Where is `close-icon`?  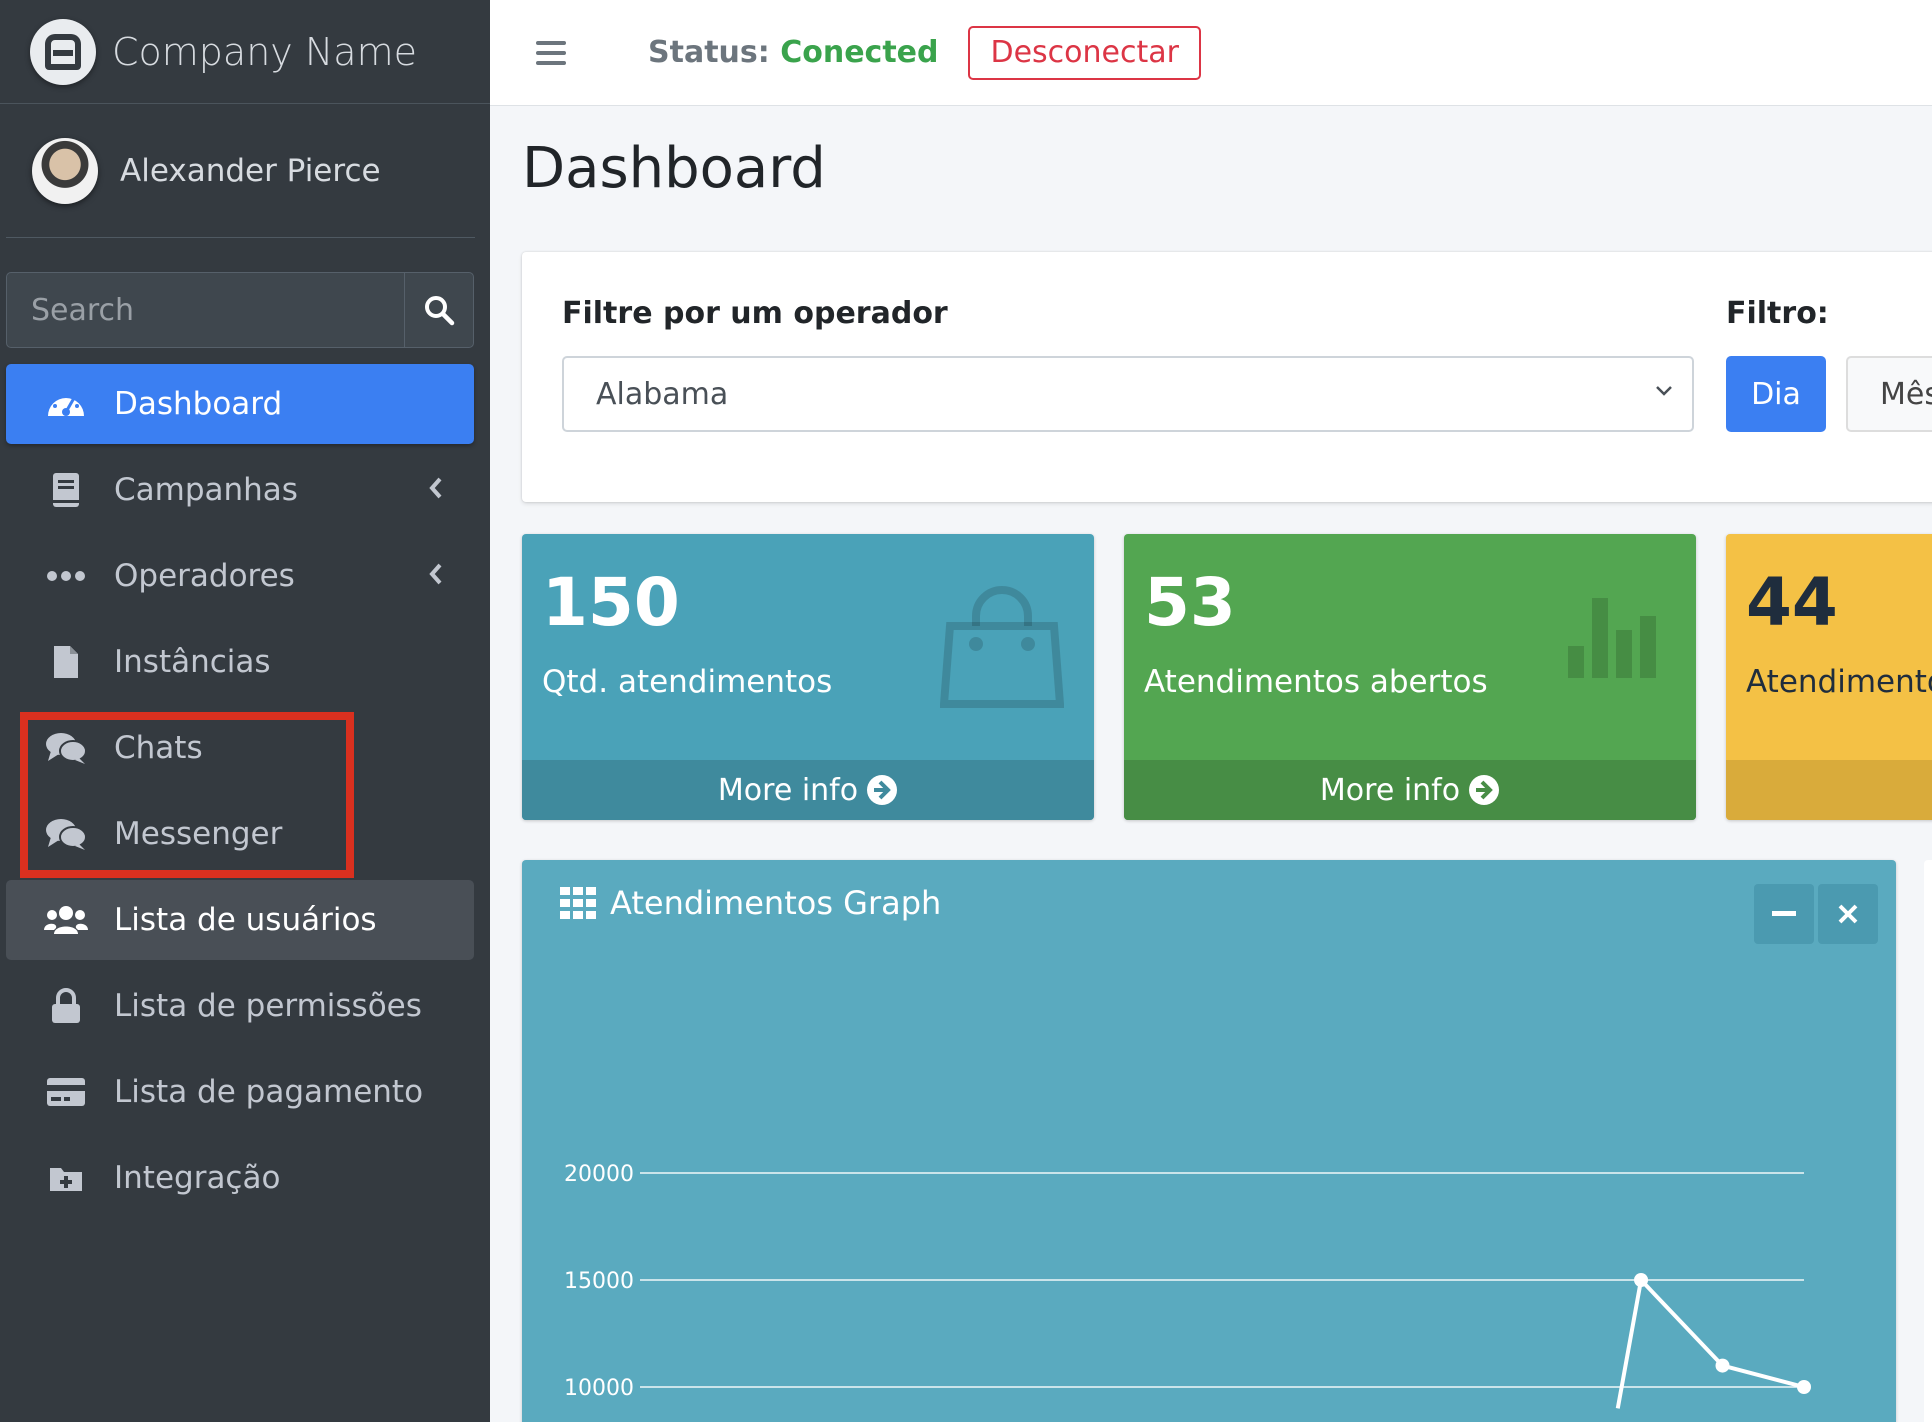 close-icon is located at coordinates (1848, 914).